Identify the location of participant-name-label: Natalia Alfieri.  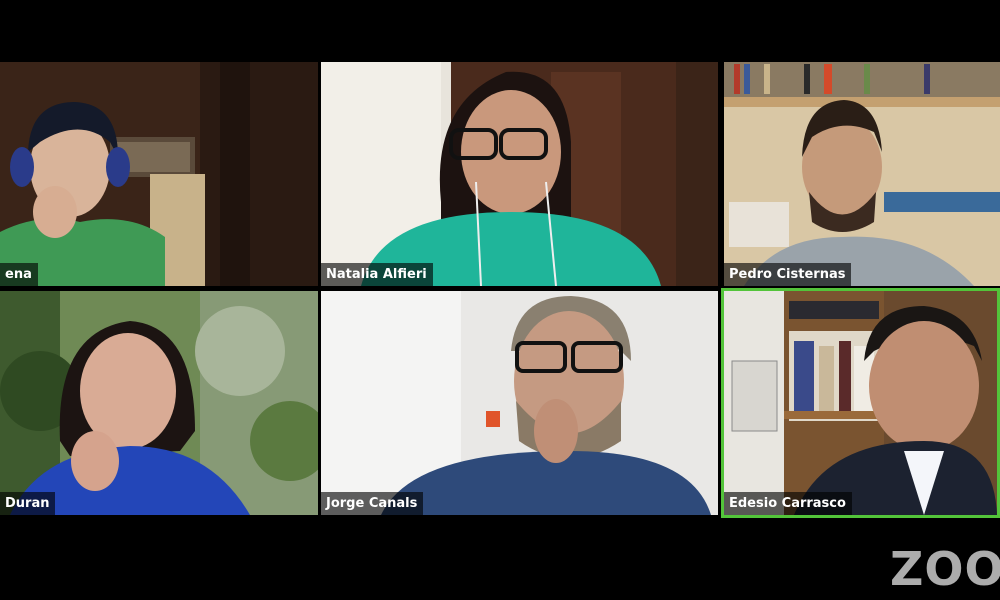
(377, 274).